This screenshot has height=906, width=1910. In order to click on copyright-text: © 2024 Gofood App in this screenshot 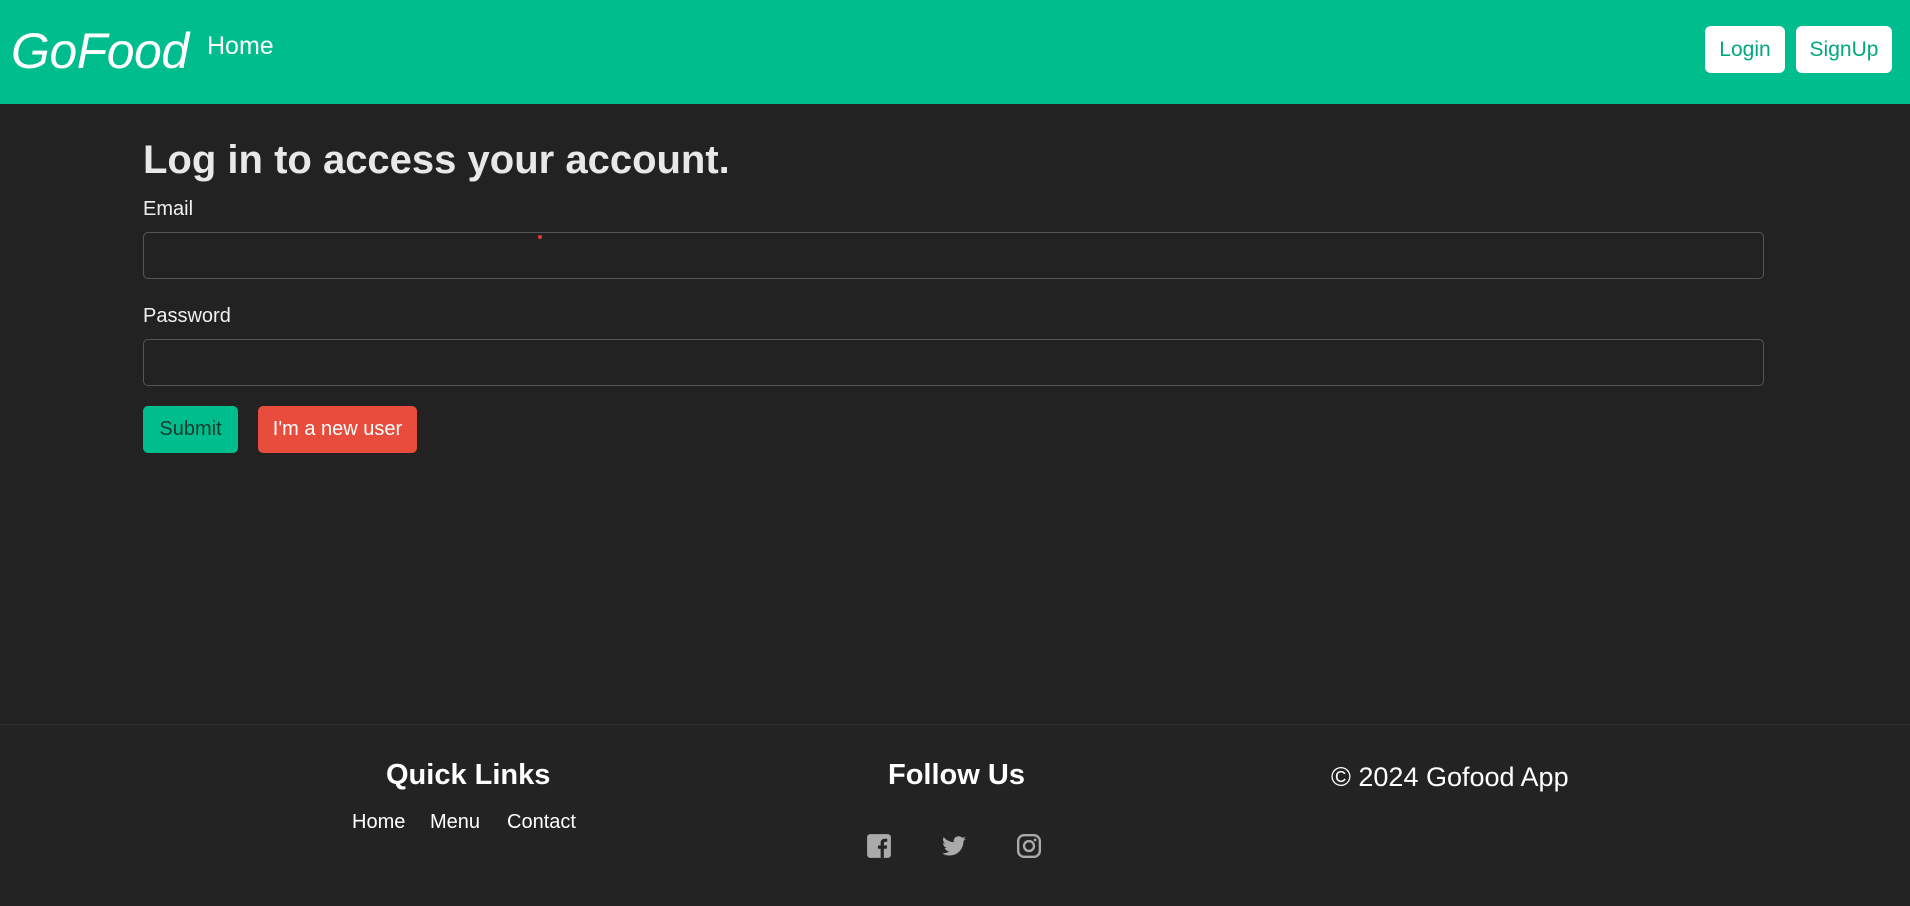, I will do `click(1450, 777)`.